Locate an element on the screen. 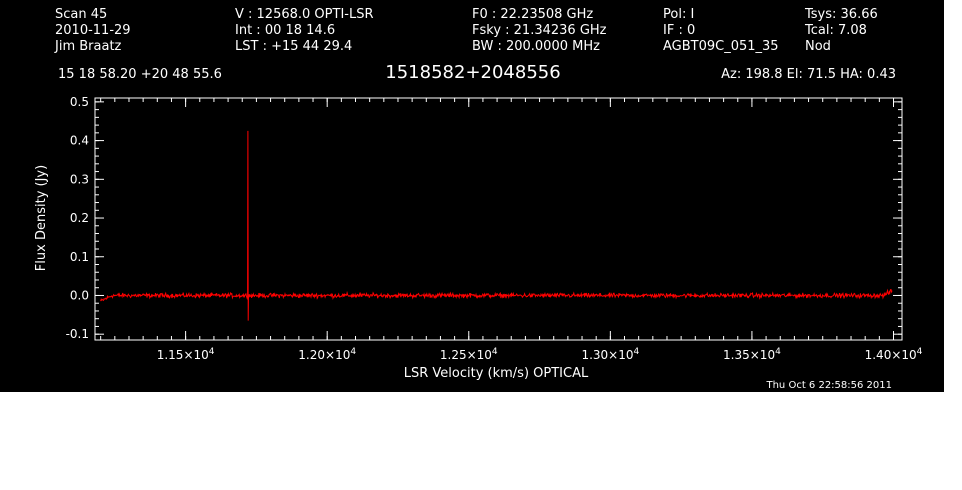 The width and height of the screenshot is (962, 490). header-col5: Tsys: 36.66 Tcal: 7.08 Nod is located at coordinates (841, 30).